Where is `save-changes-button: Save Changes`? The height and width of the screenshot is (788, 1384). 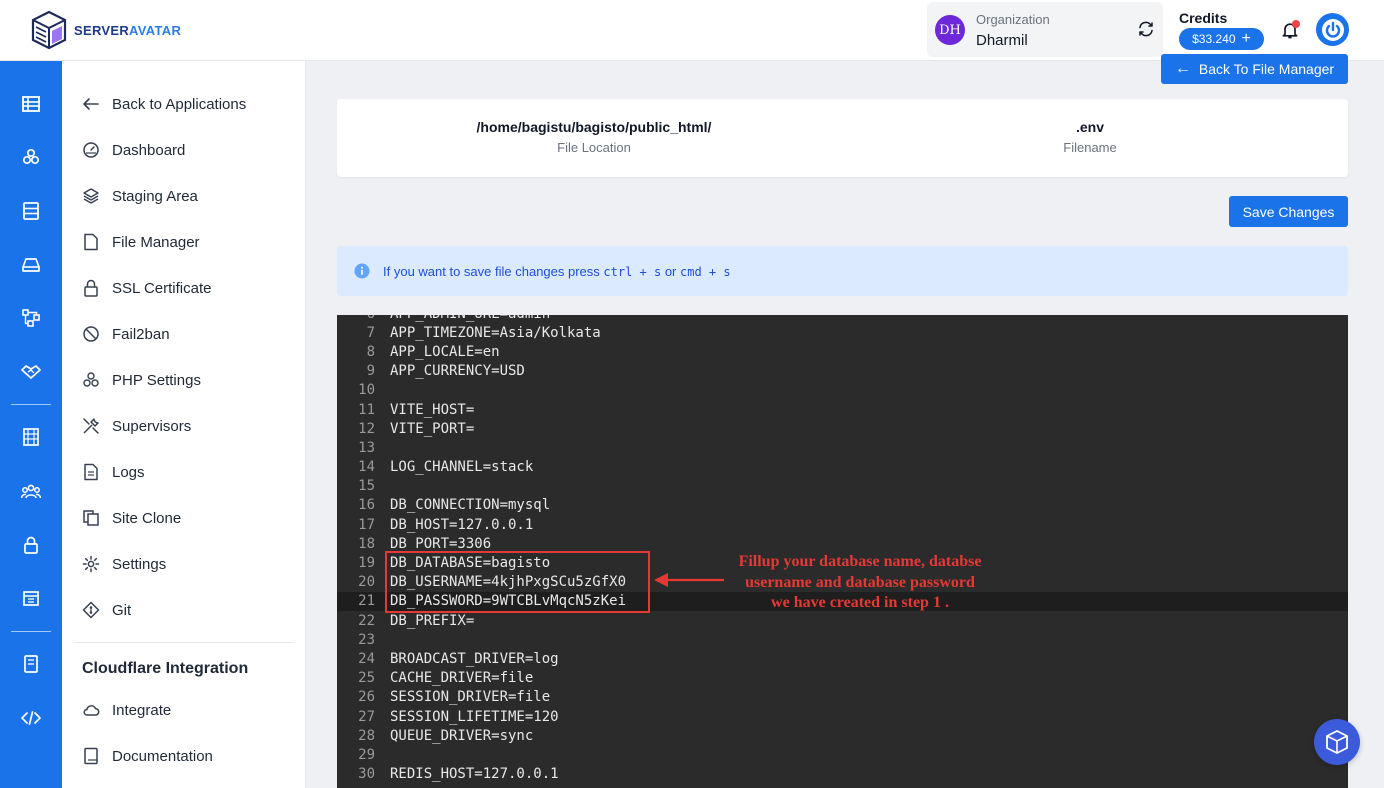
save-changes-button: Save Changes is located at coordinates (1288, 211).